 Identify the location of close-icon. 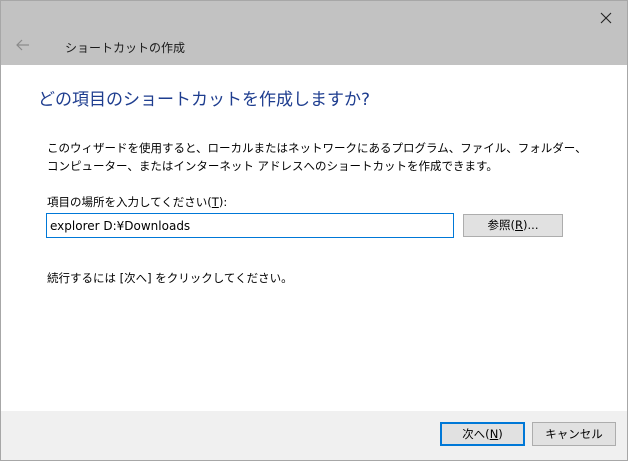
(606, 18).